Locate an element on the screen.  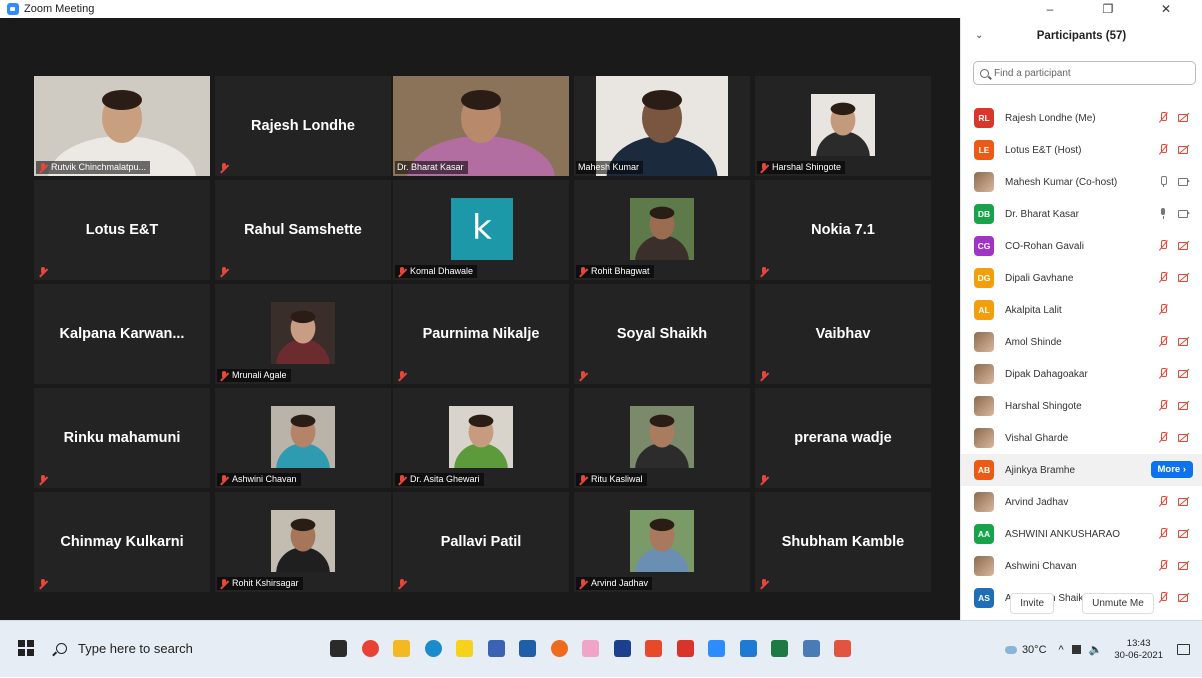
participant-avatar: LE is located at coordinates (984, 150).